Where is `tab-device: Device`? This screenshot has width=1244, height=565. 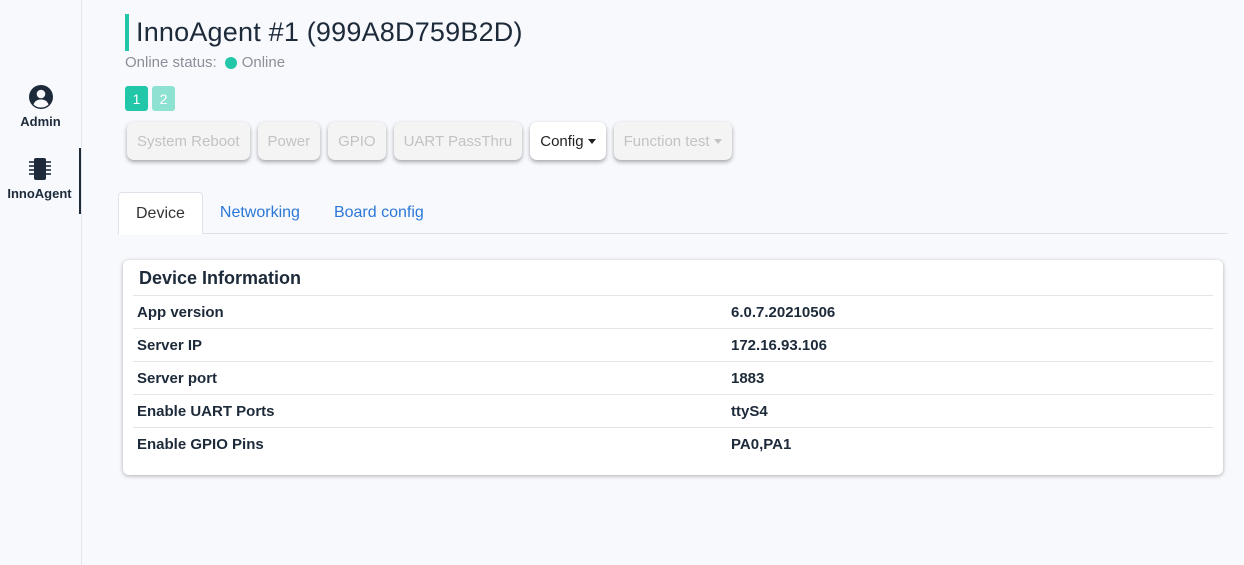 tab-device: Device is located at coordinates (160, 213).